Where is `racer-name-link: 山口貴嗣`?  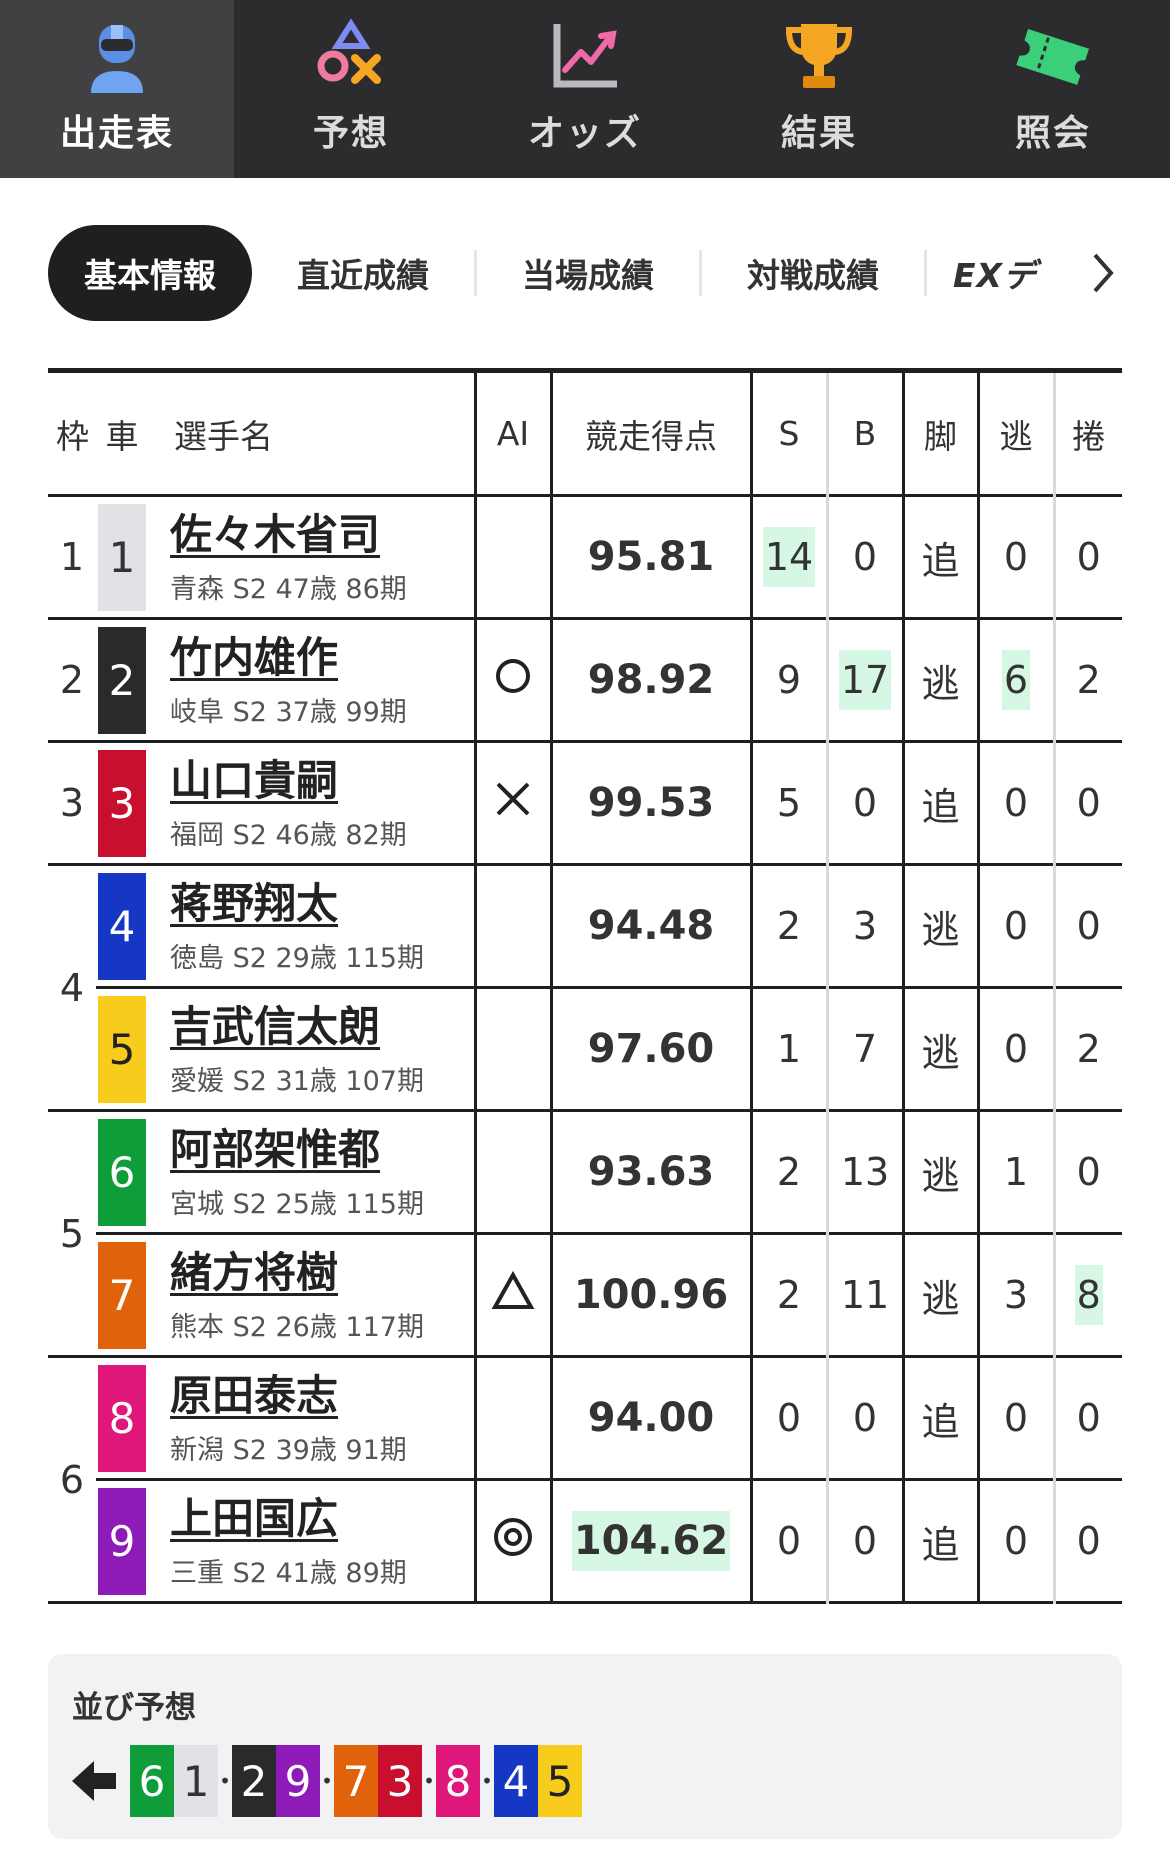
racer-name-link: 山口貴嗣 is located at coordinates (322, 781).